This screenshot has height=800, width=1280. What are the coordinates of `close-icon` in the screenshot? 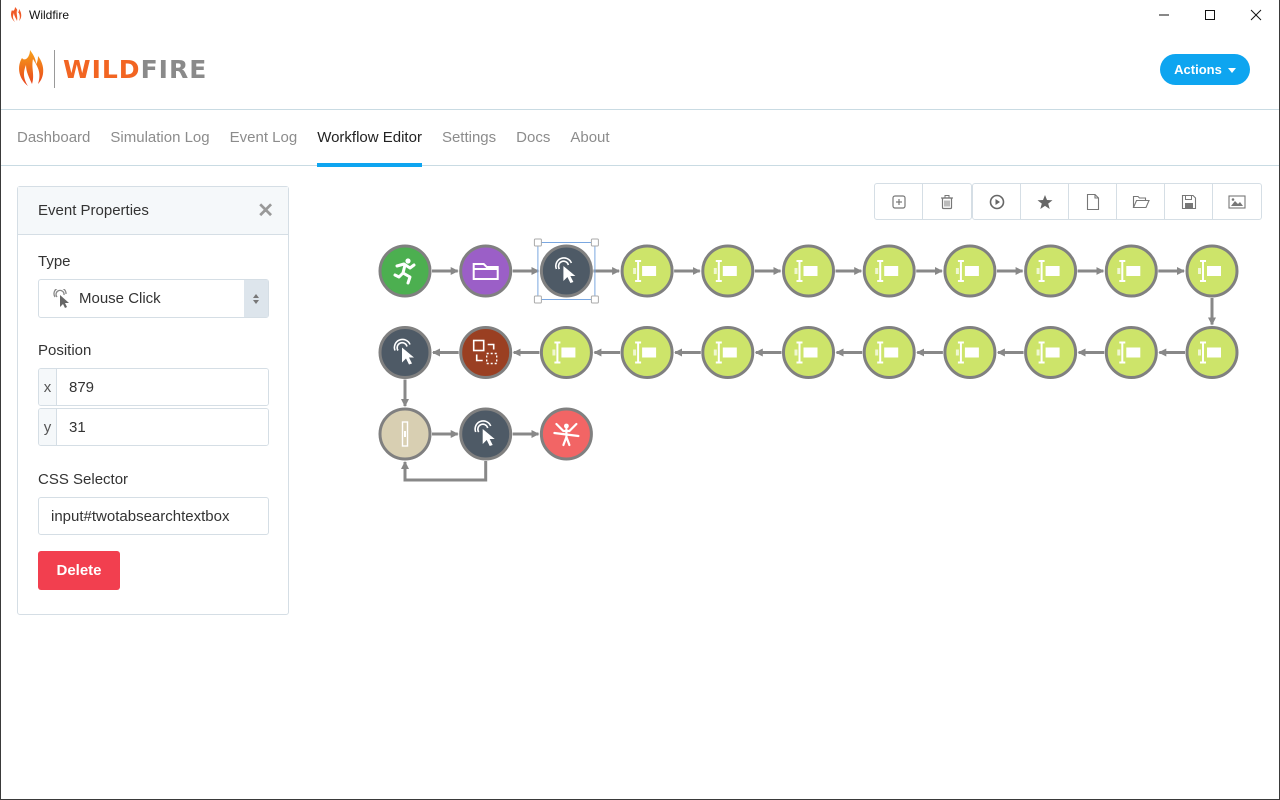 It's located at (1256, 15).